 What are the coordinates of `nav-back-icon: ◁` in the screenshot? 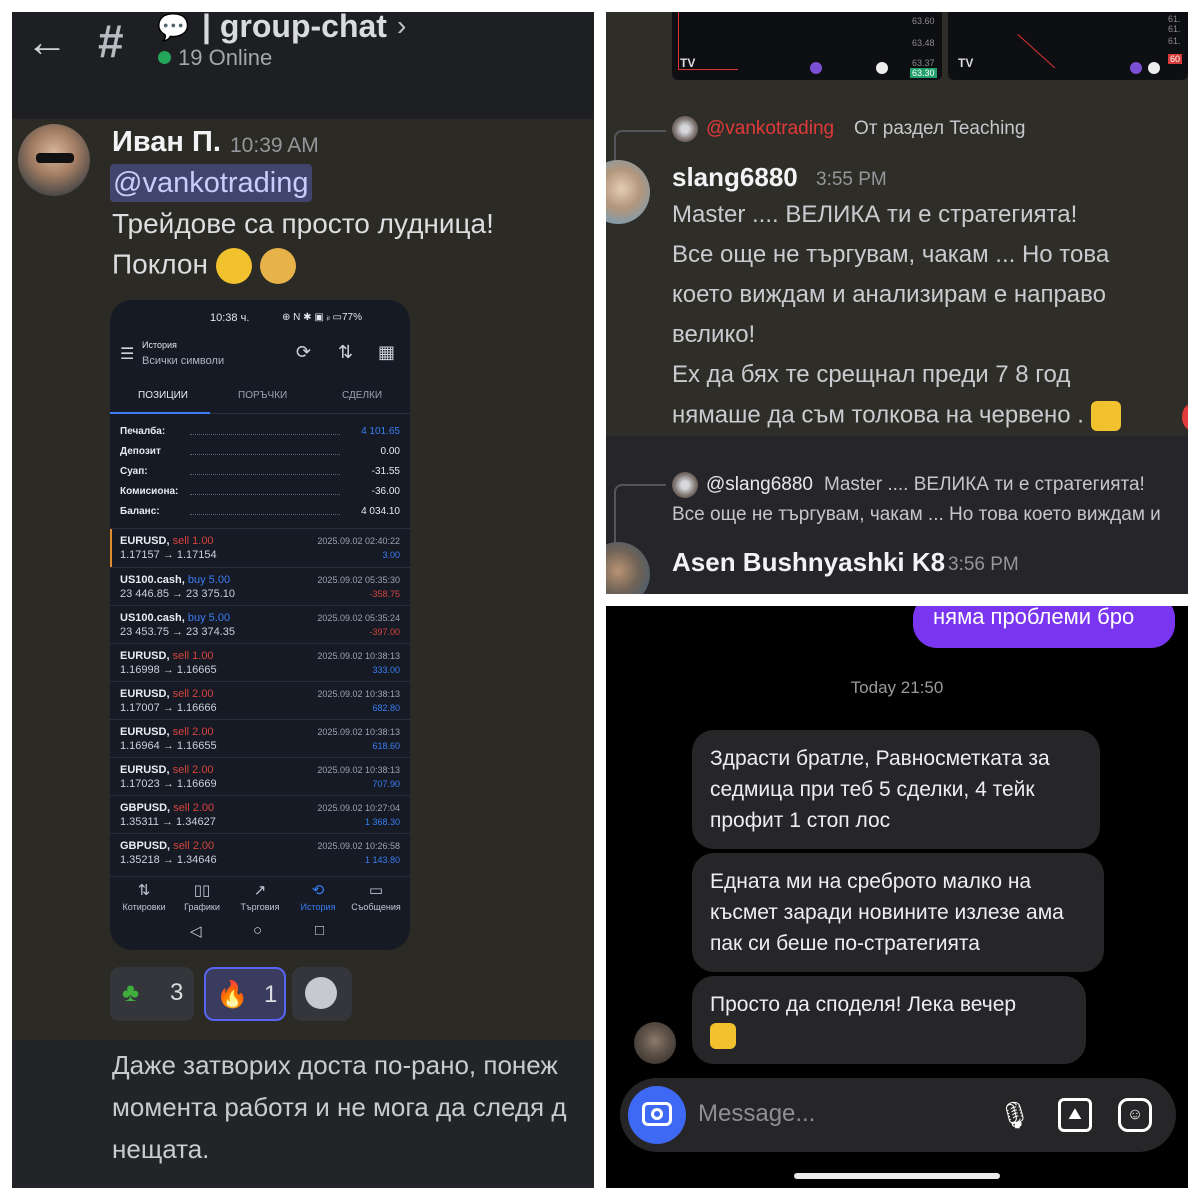 It's located at (196, 931).